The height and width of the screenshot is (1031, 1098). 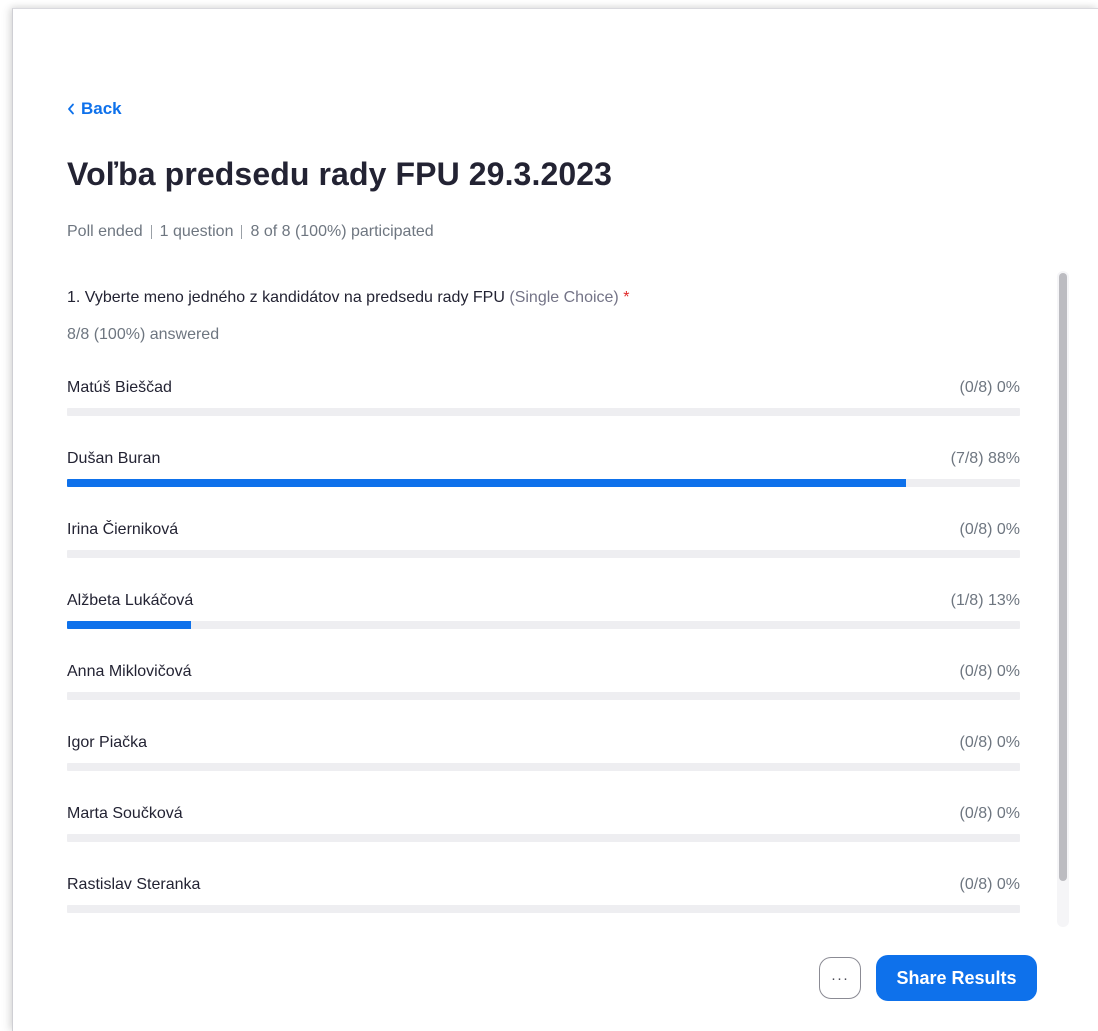 I want to click on more-options-button: ···, so click(x=840, y=978).